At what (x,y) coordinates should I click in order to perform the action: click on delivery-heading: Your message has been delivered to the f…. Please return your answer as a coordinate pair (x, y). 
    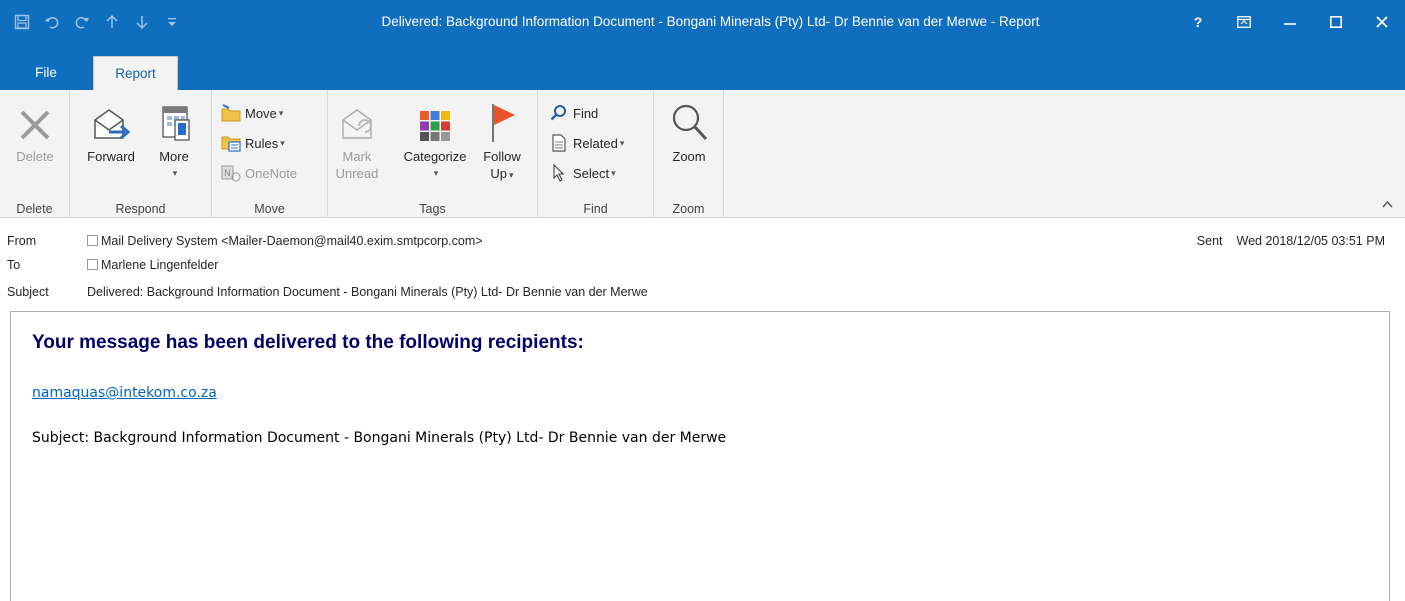
    Looking at the image, I should click on (308, 342).